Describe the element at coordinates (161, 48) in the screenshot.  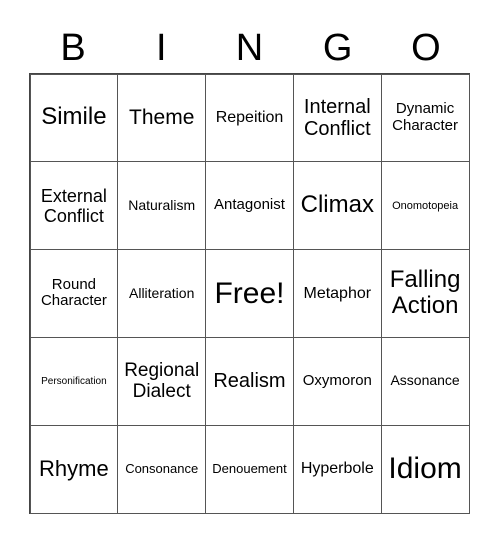
I see `header-letter-i: I` at that location.